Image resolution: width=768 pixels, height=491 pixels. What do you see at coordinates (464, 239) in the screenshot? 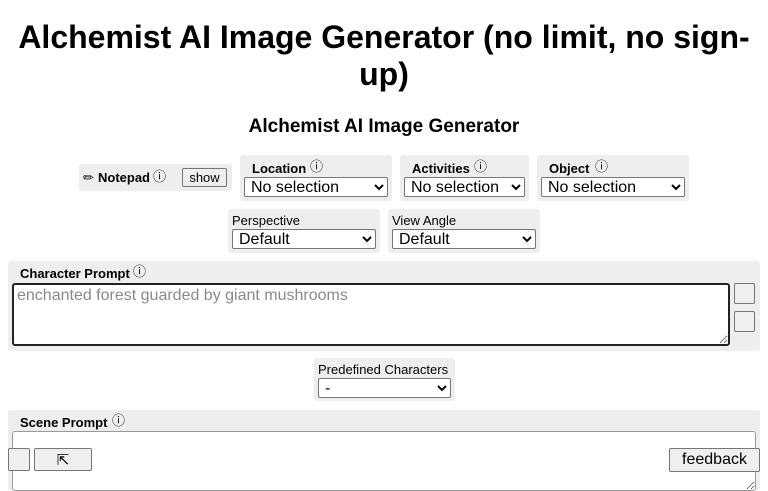
I see `view-angle-select: Default` at bounding box center [464, 239].